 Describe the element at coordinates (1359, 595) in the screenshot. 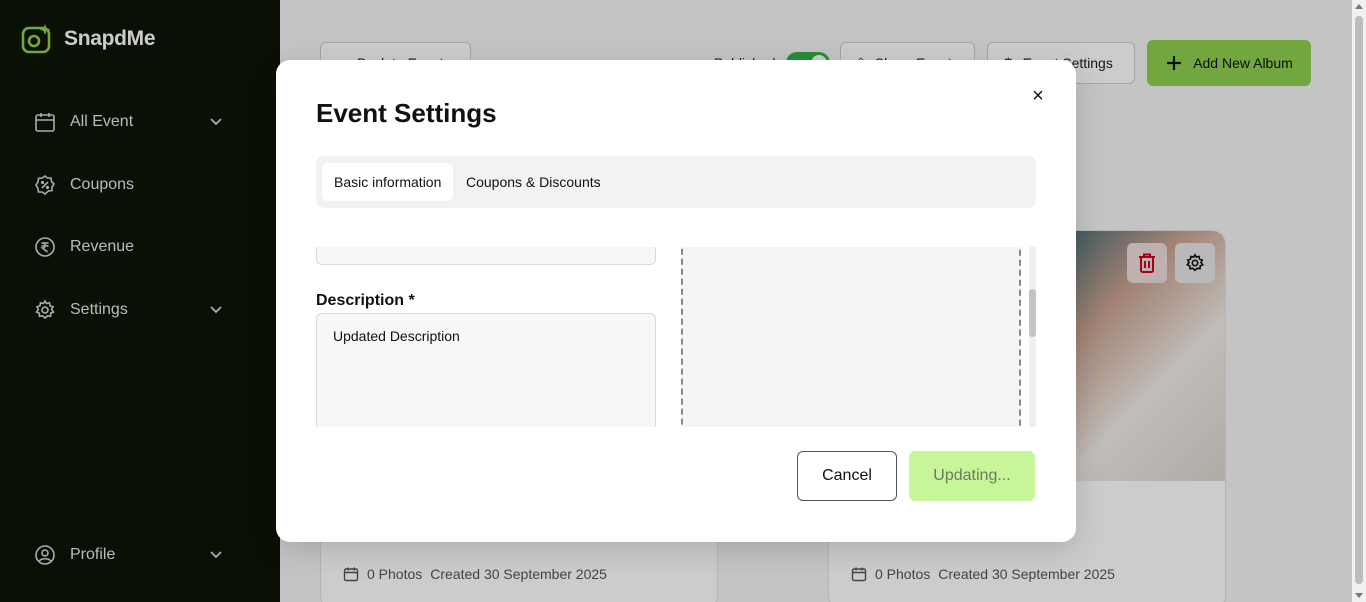

I see `scroll-down-arrow` at that location.